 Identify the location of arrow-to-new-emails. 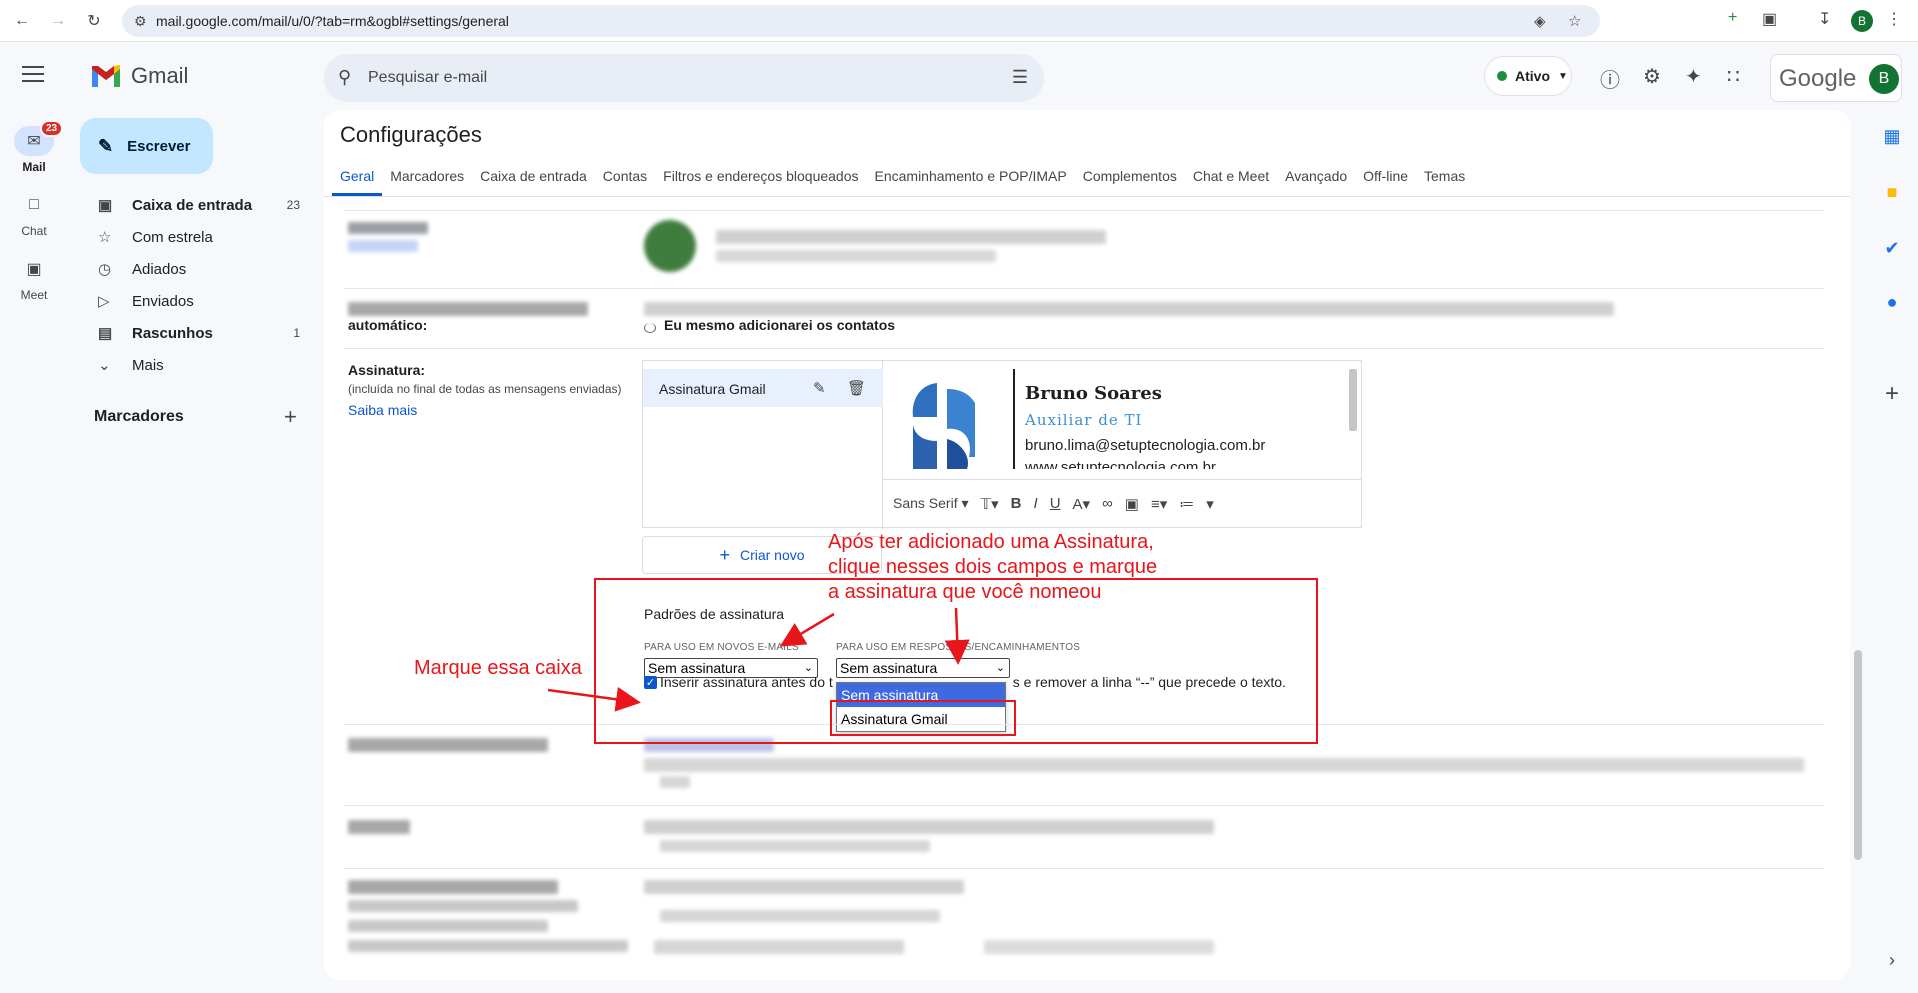
(807, 629).